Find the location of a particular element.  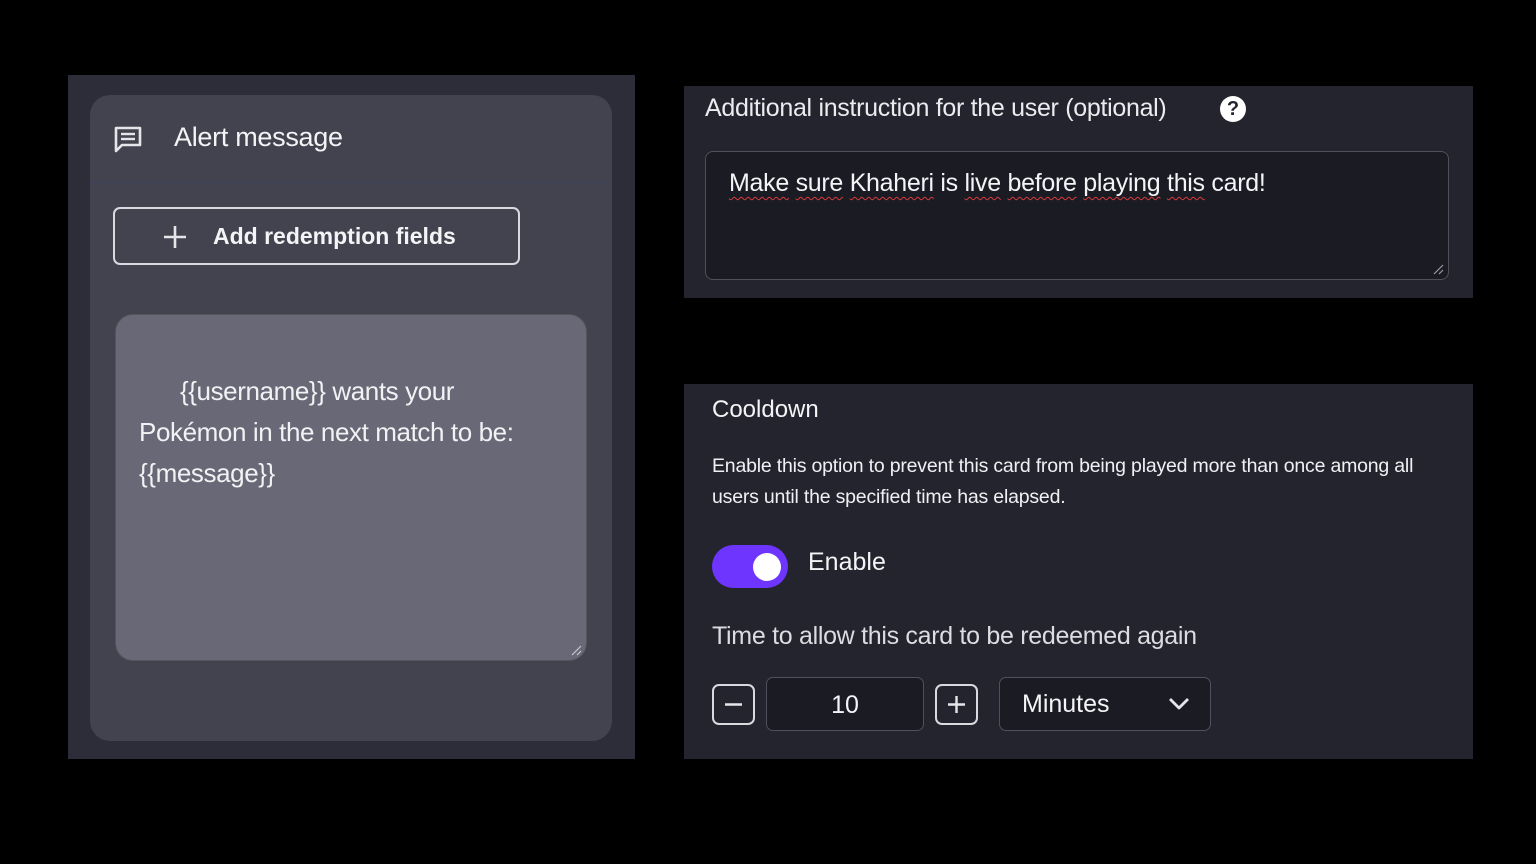

cooldown-enable-toggle is located at coordinates (750, 566).